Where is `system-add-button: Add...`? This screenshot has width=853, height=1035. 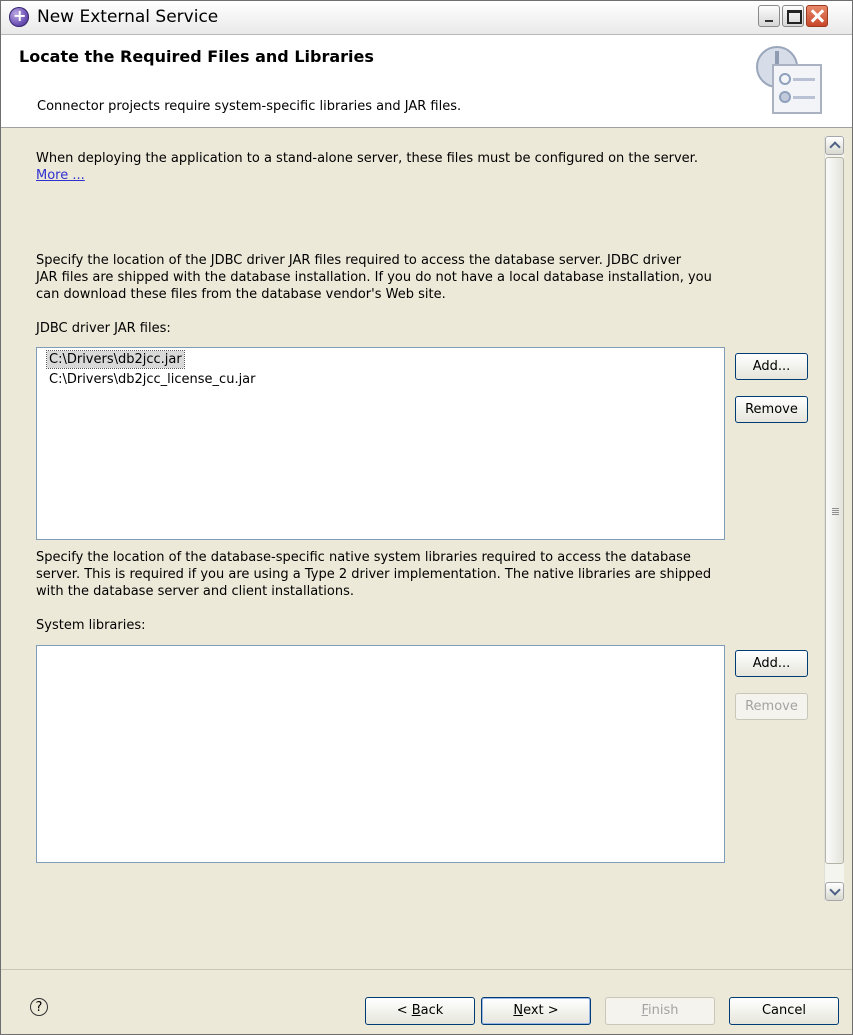 system-add-button: Add... is located at coordinates (771, 663).